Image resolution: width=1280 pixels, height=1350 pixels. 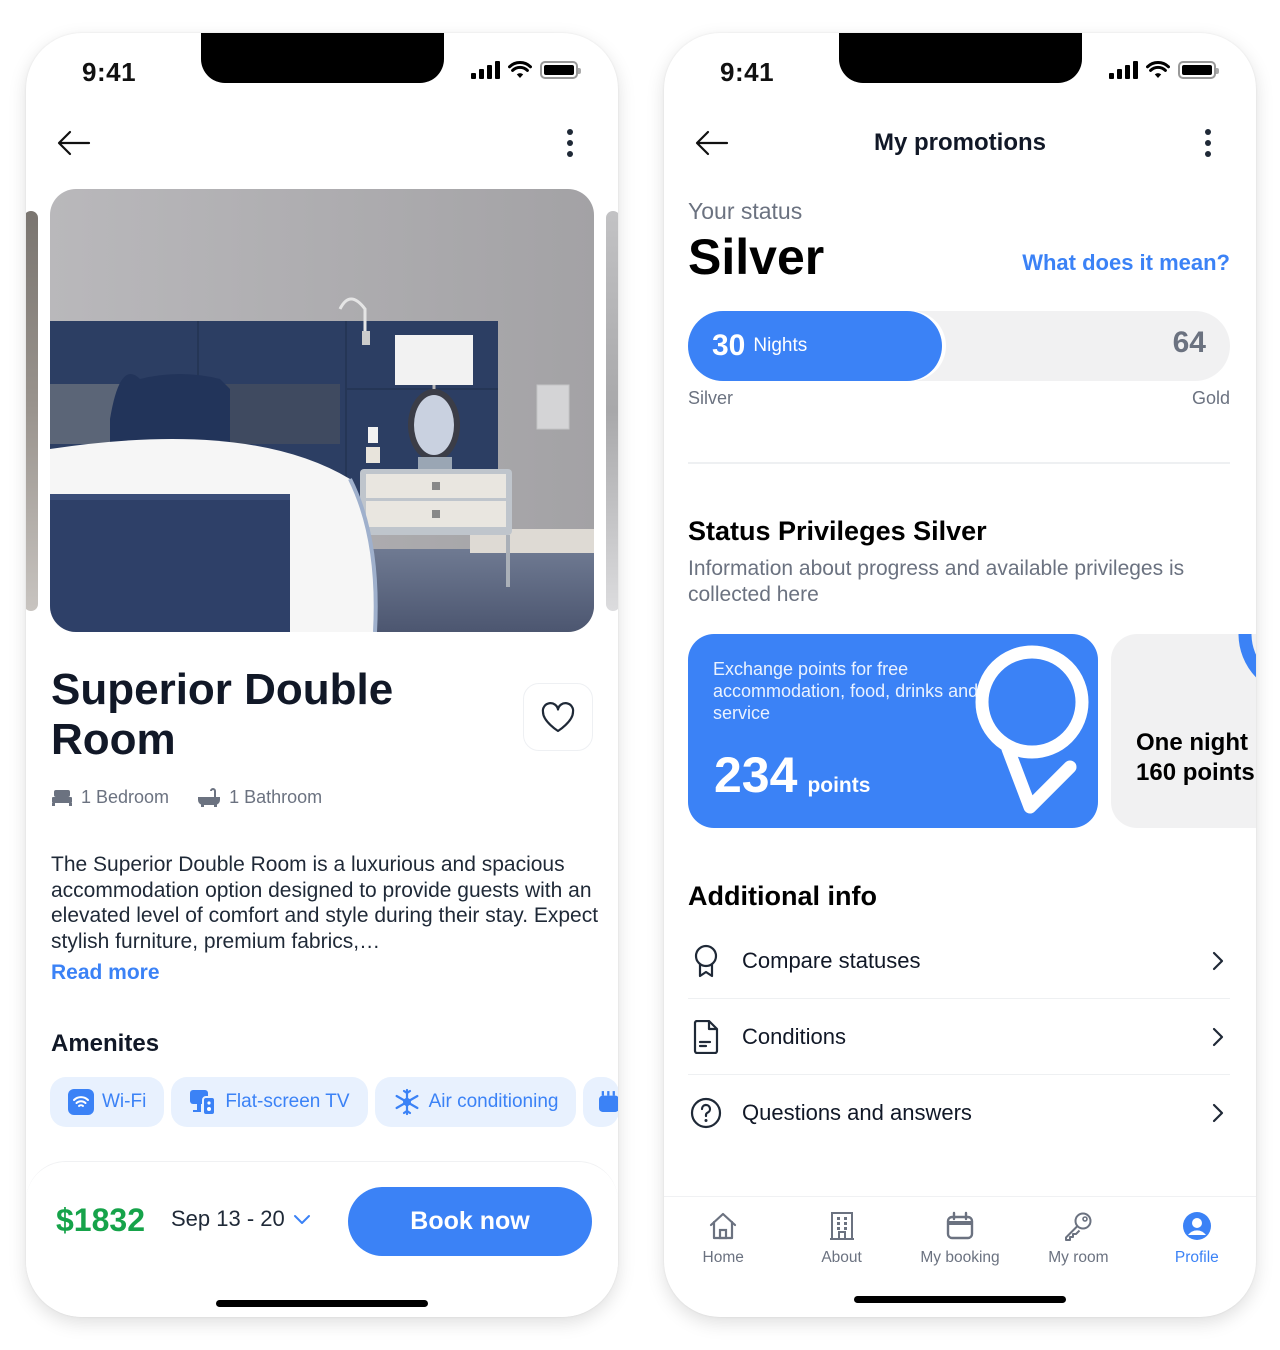 I want to click on topbar, so click(x=322, y=143).